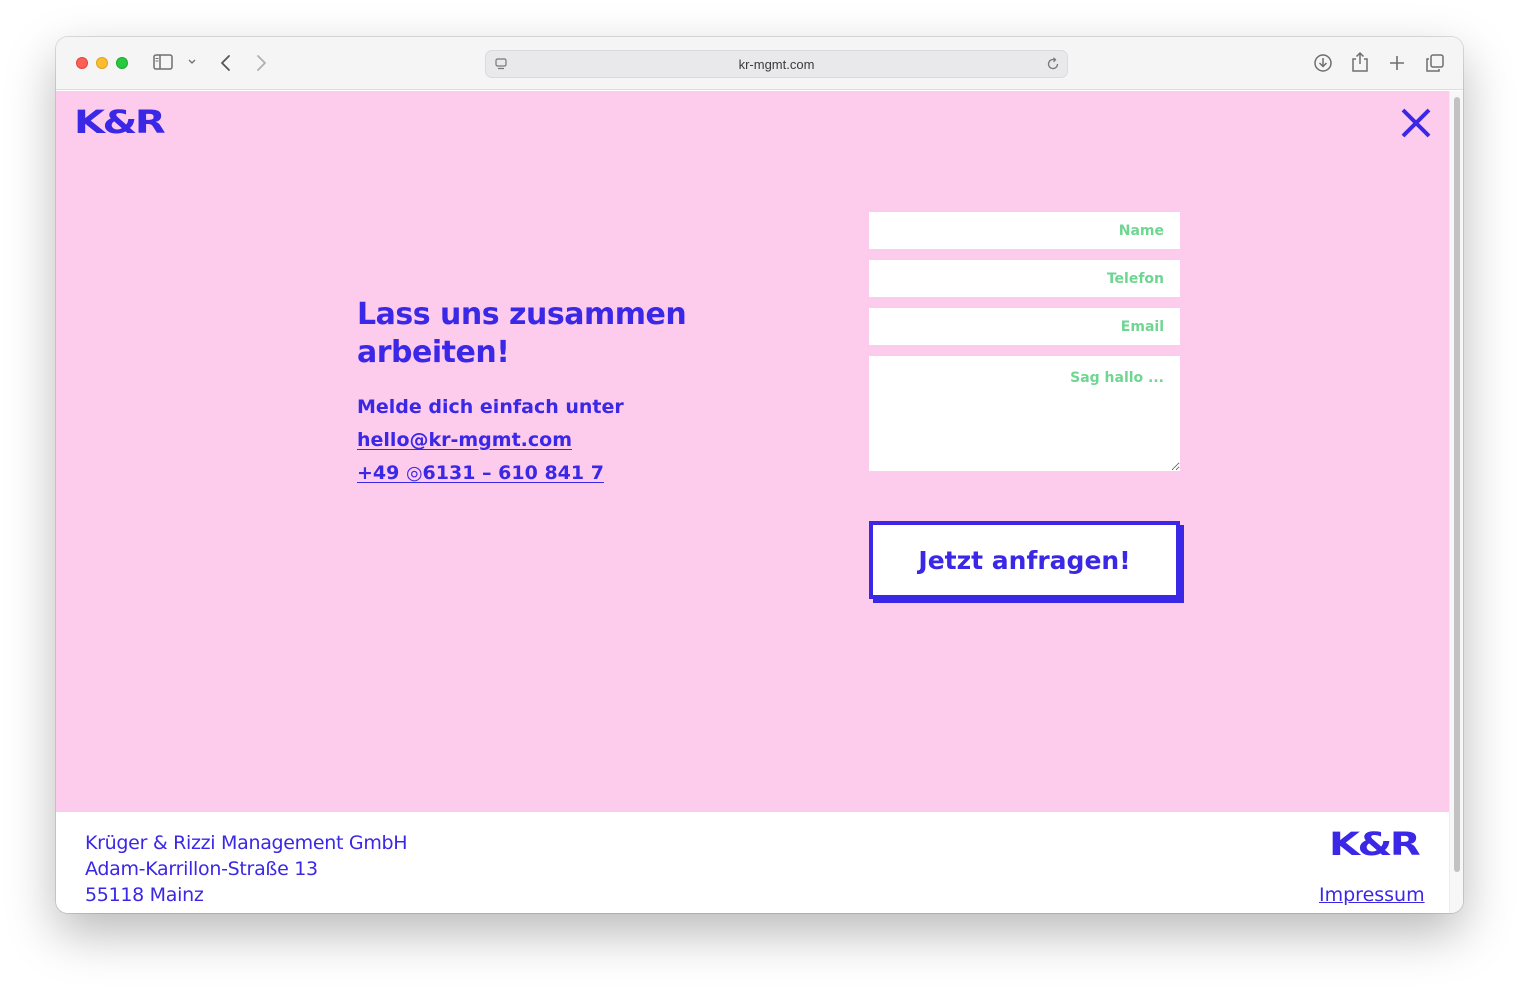  Describe the element at coordinates (1024, 230) in the screenshot. I see `name-field` at that location.